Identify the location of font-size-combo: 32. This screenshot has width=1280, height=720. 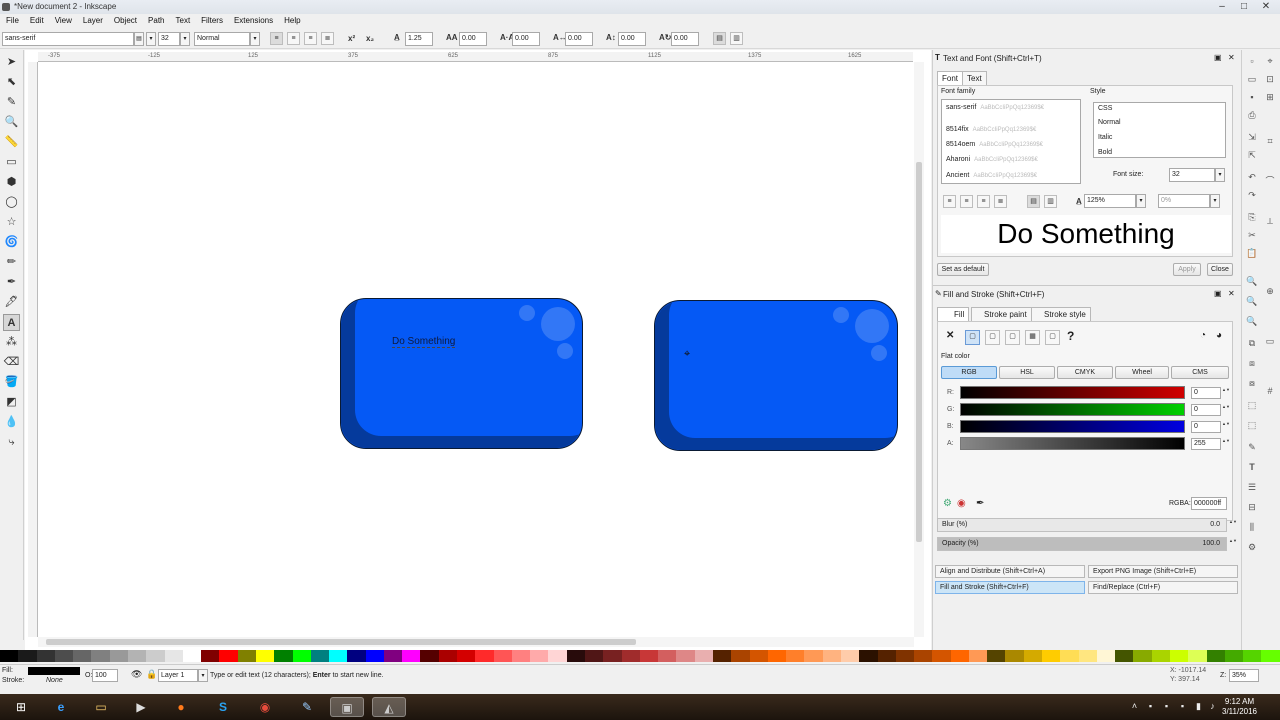
(1192, 175).